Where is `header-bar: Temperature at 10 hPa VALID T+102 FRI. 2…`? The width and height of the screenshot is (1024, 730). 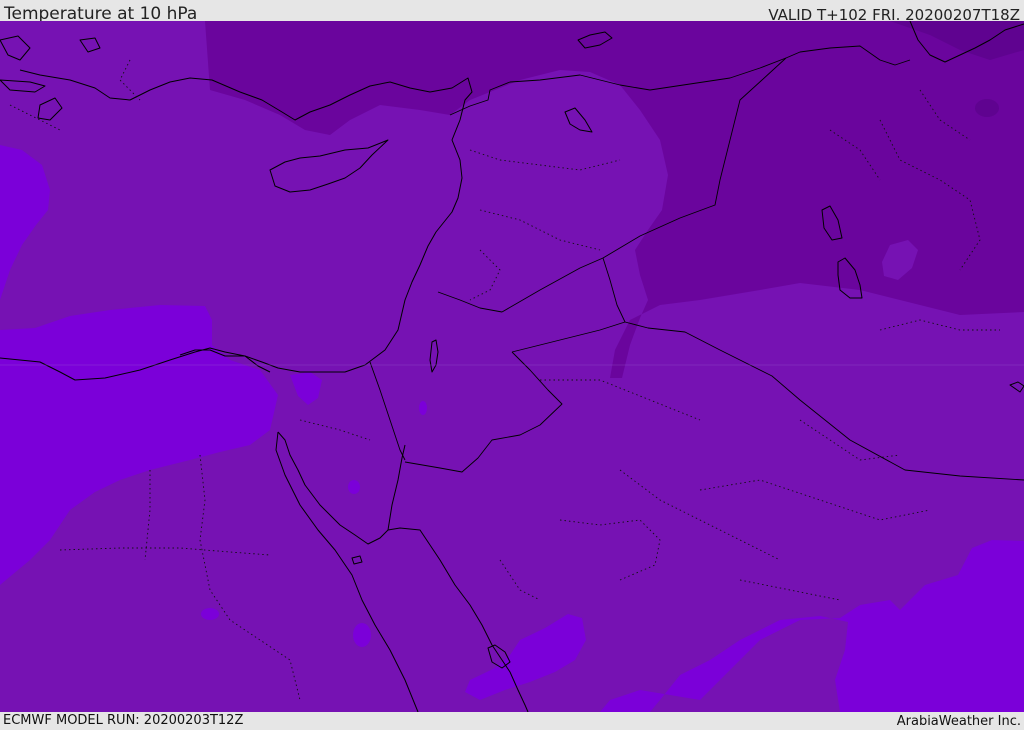
header-bar: Temperature at 10 hPa VALID T+102 FRI. 2… is located at coordinates (512, 12).